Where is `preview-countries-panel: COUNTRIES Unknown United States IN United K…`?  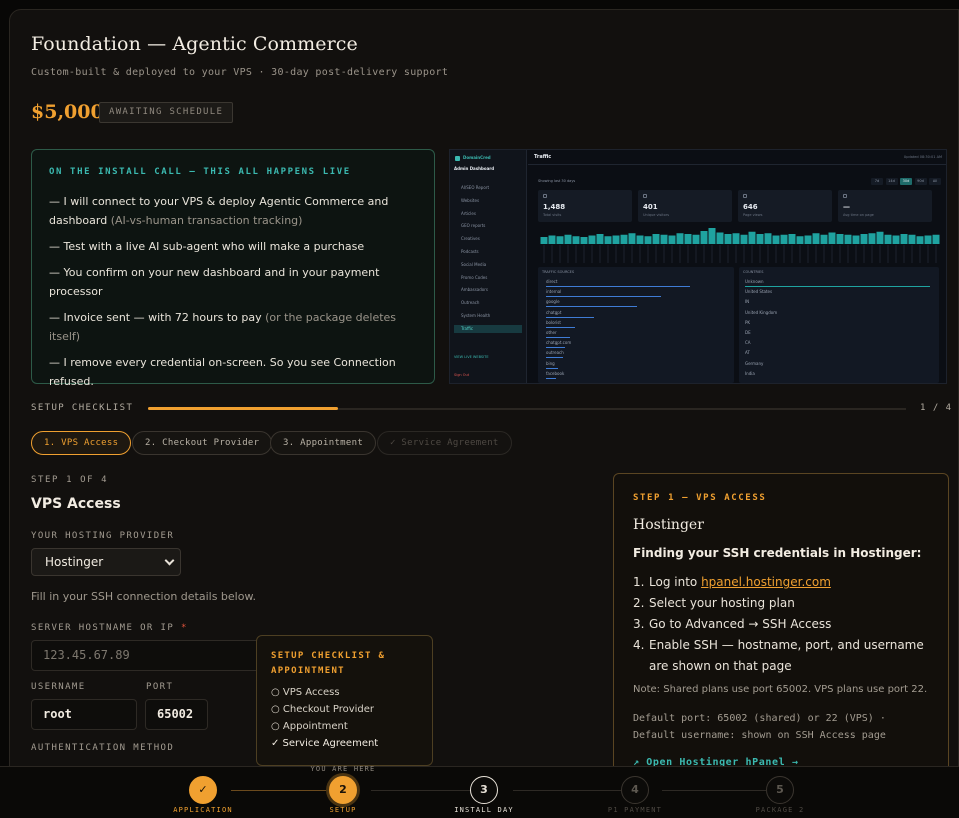 preview-countries-panel: COUNTRIES Unknown United States IN United K… is located at coordinates (839, 325).